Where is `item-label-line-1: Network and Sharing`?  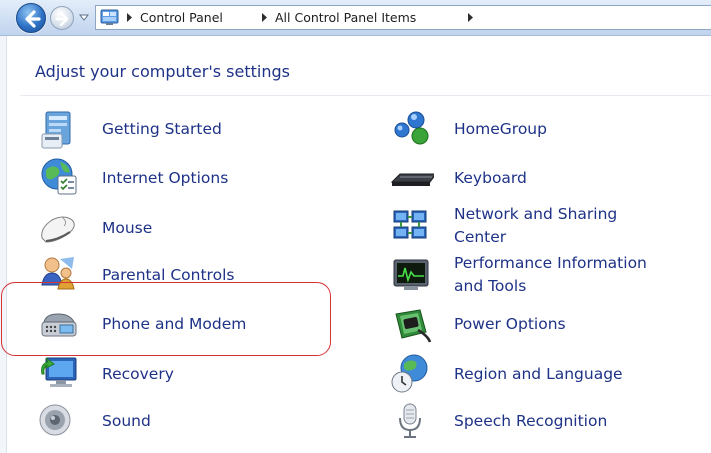
item-label-line-1: Network and Sharing is located at coordinates (535, 214).